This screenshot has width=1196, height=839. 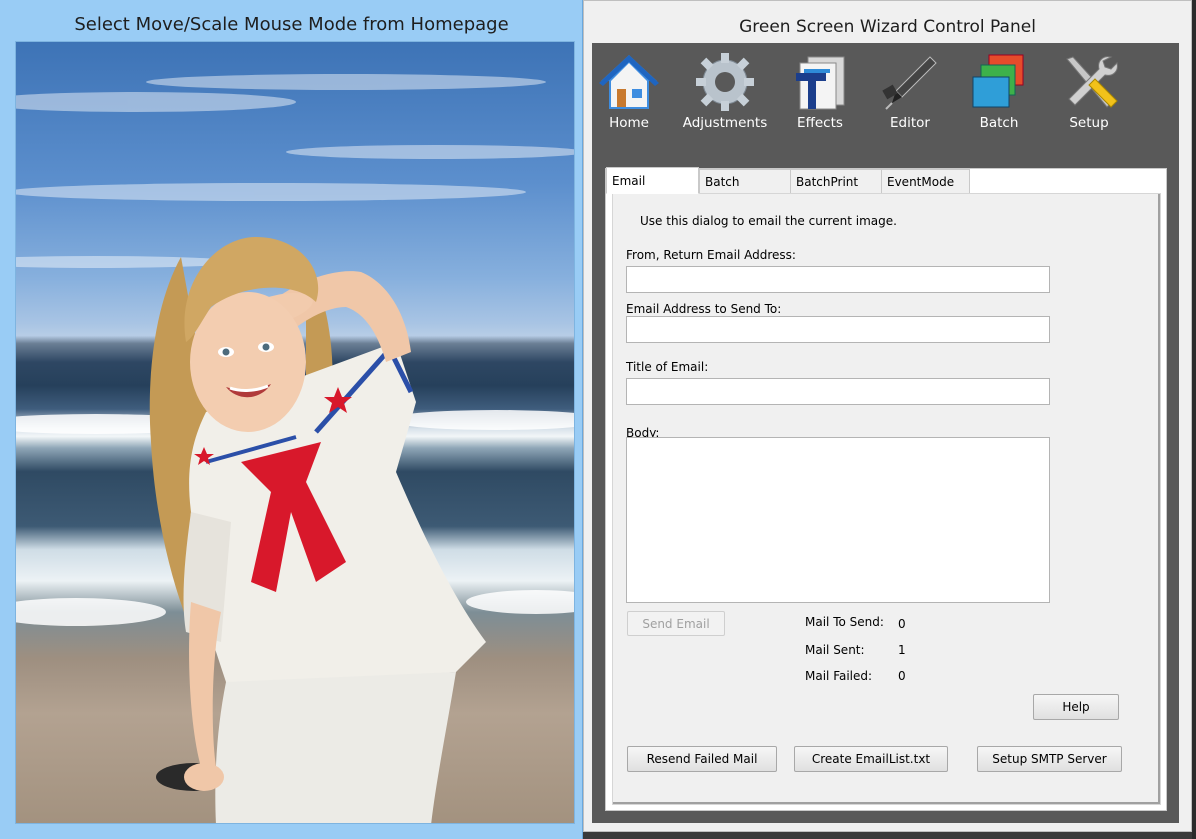 I want to click on help-button: Help, so click(x=1076, y=707).